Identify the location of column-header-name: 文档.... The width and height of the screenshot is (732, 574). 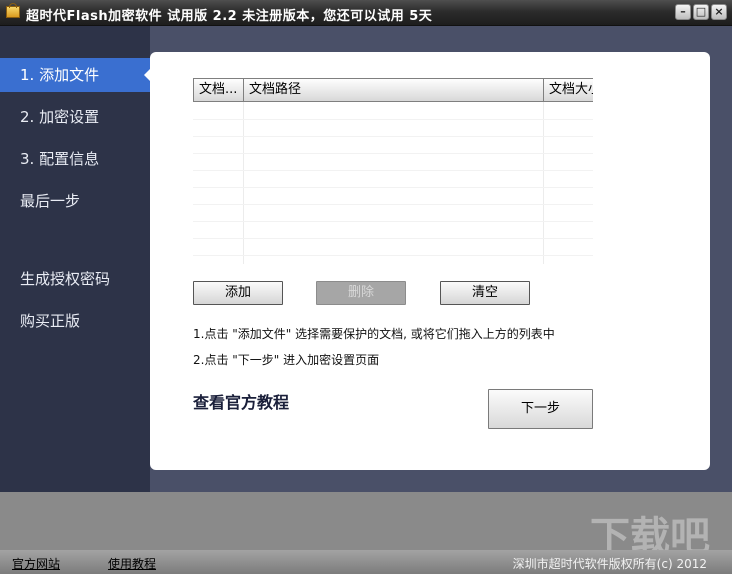
(218, 90).